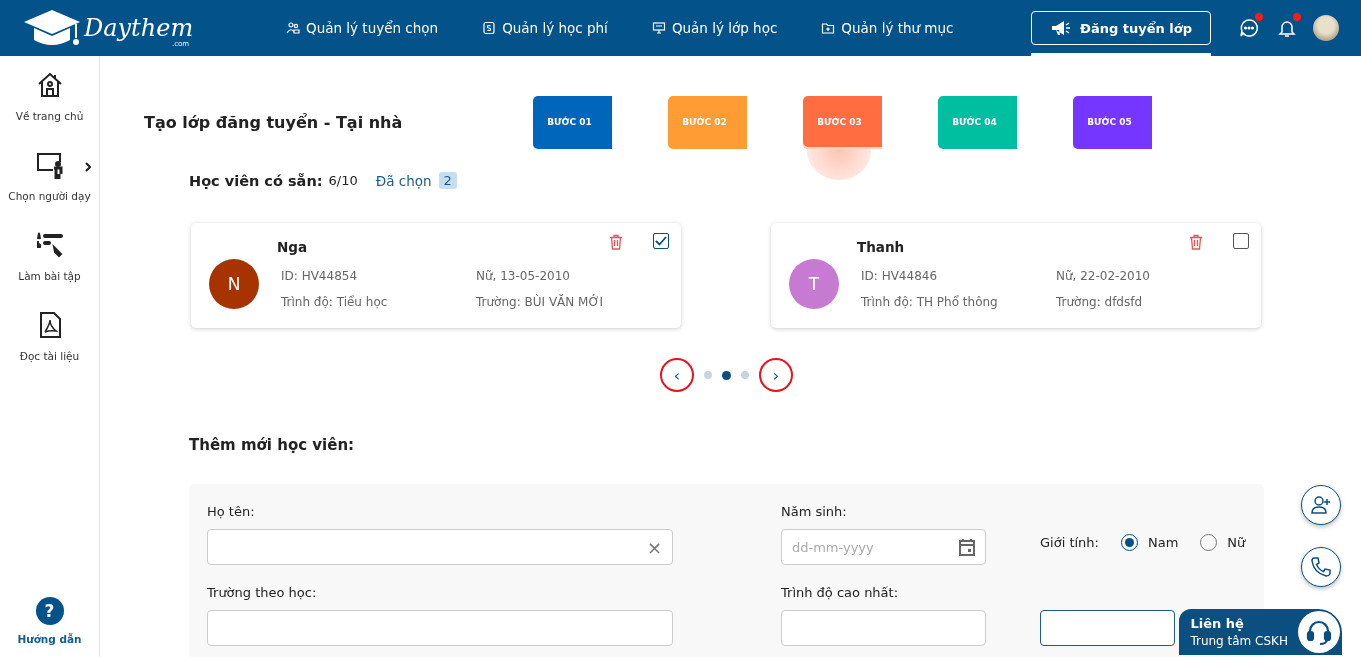 The image size is (1361, 657). What do you see at coordinates (828, 28) in the screenshot?
I see `folder-icon` at bounding box center [828, 28].